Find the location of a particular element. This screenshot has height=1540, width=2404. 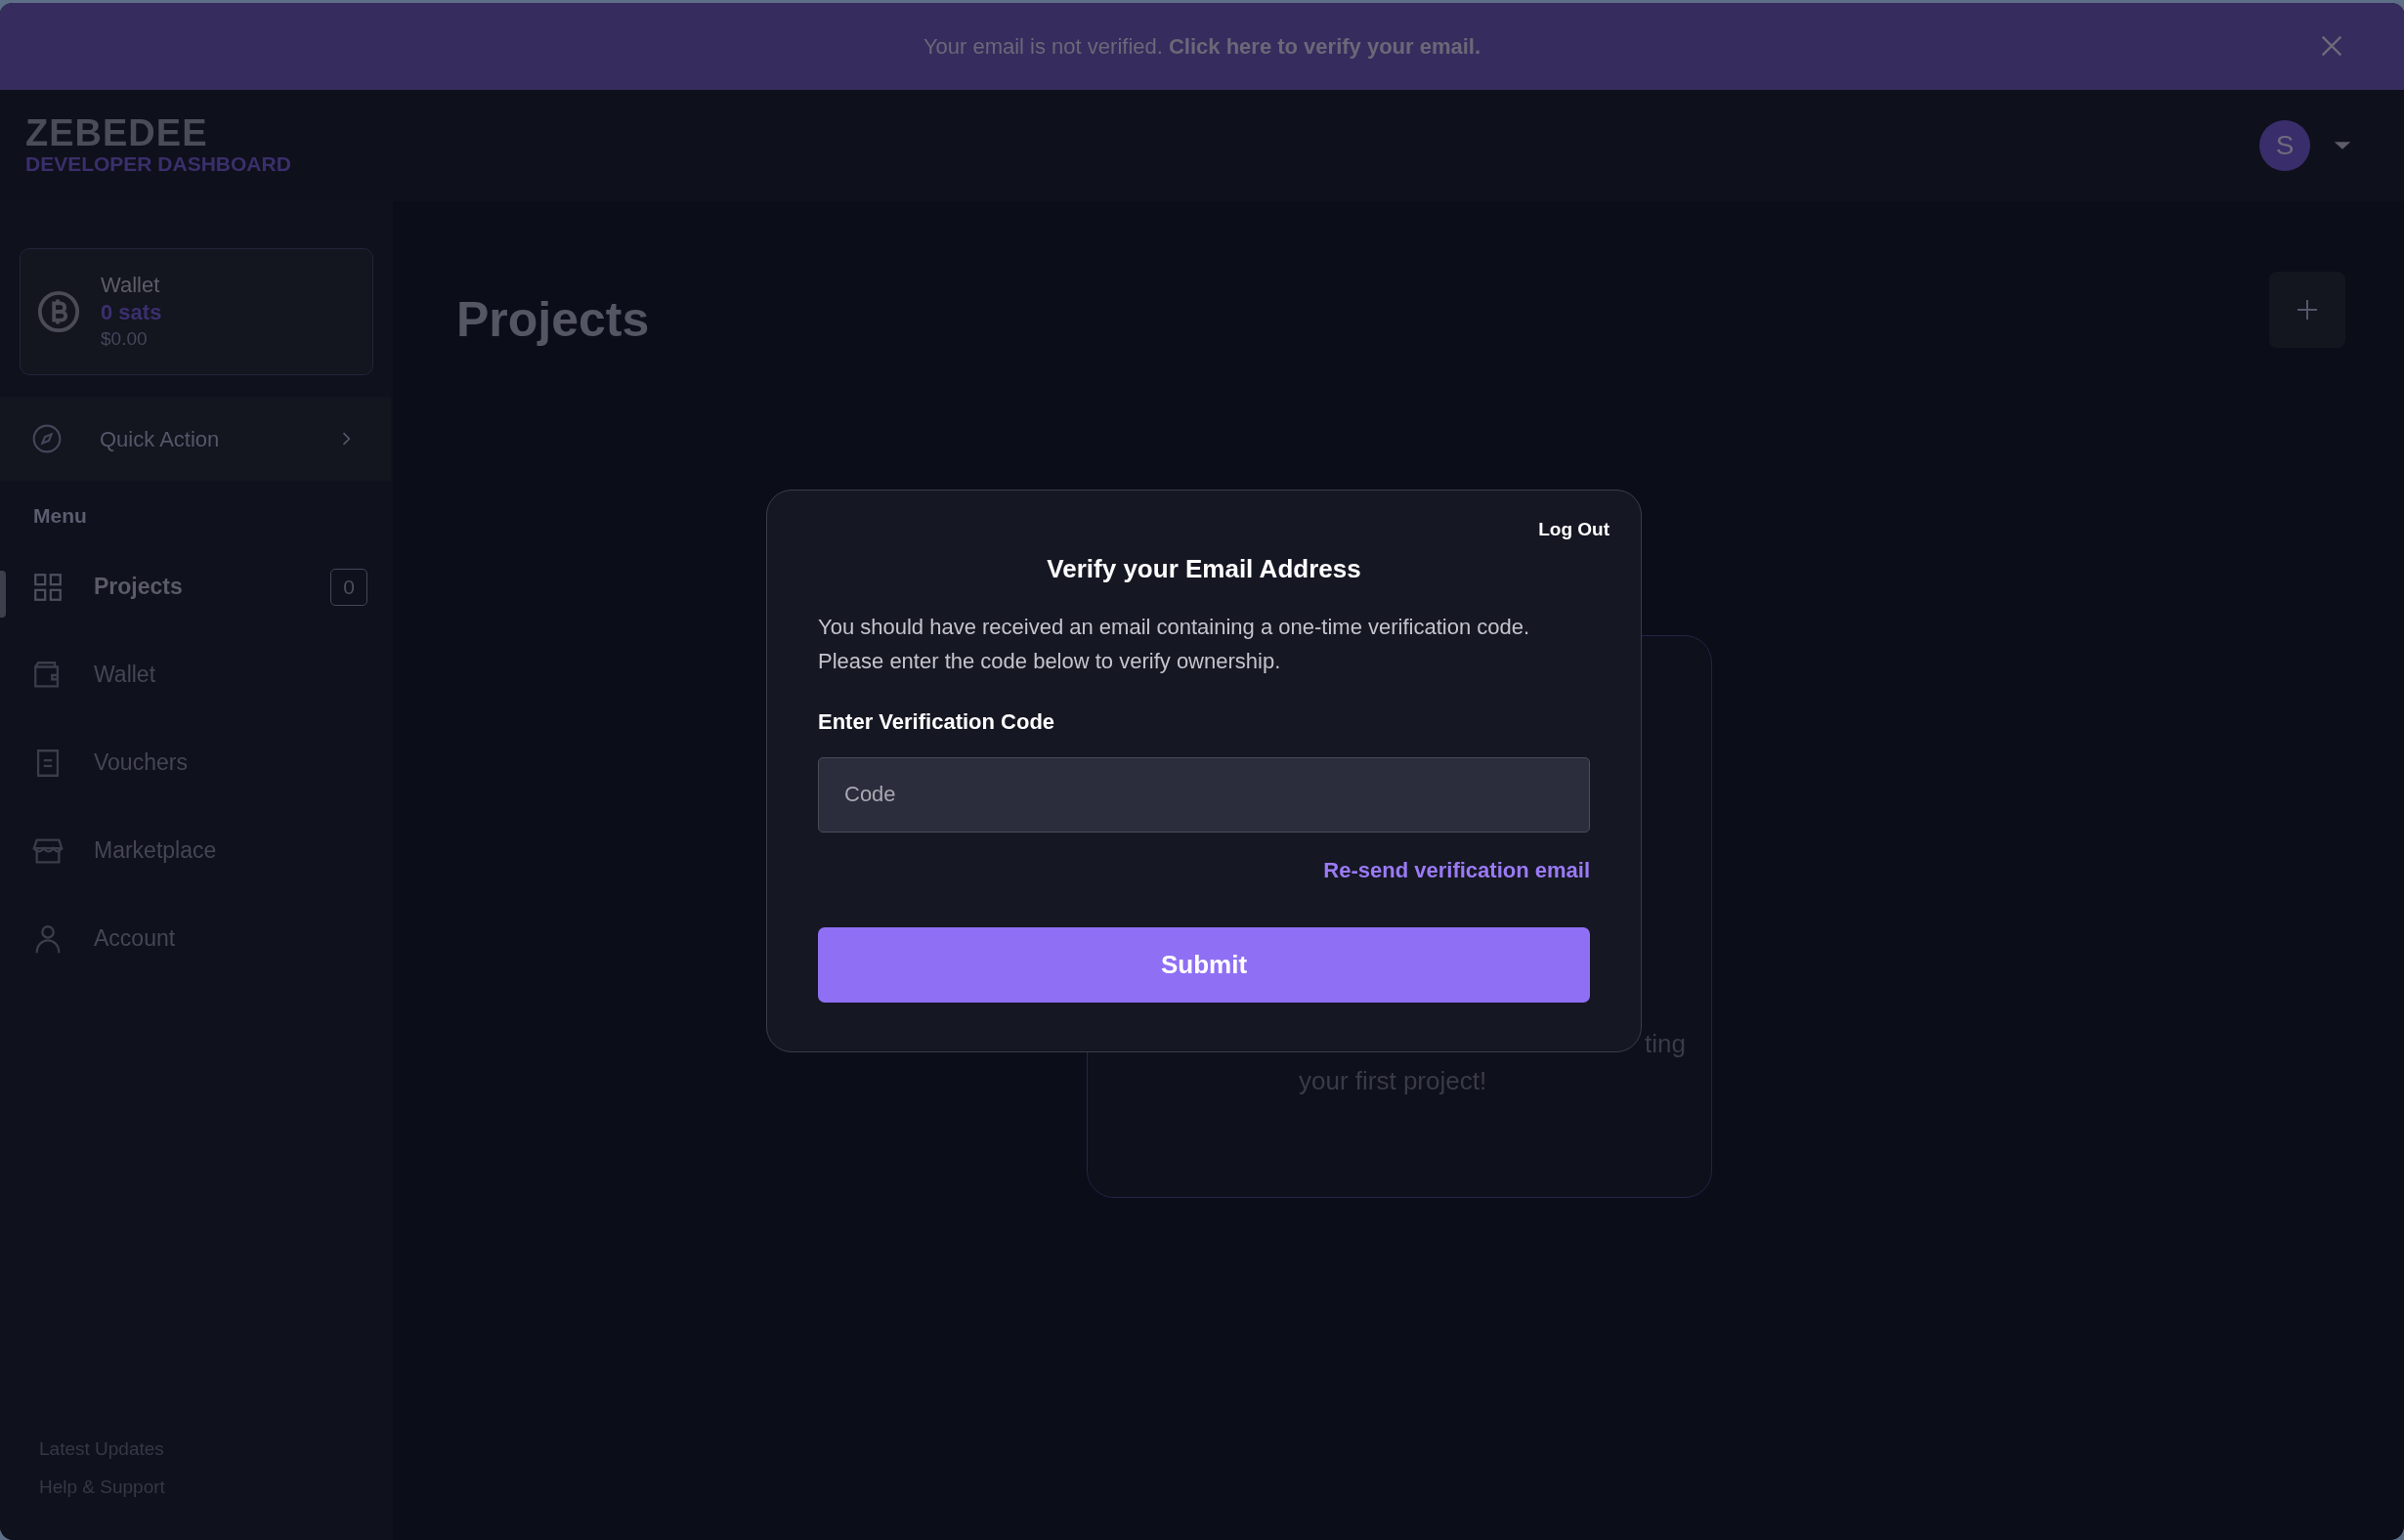

user-menu: S is located at coordinates (2306, 145).